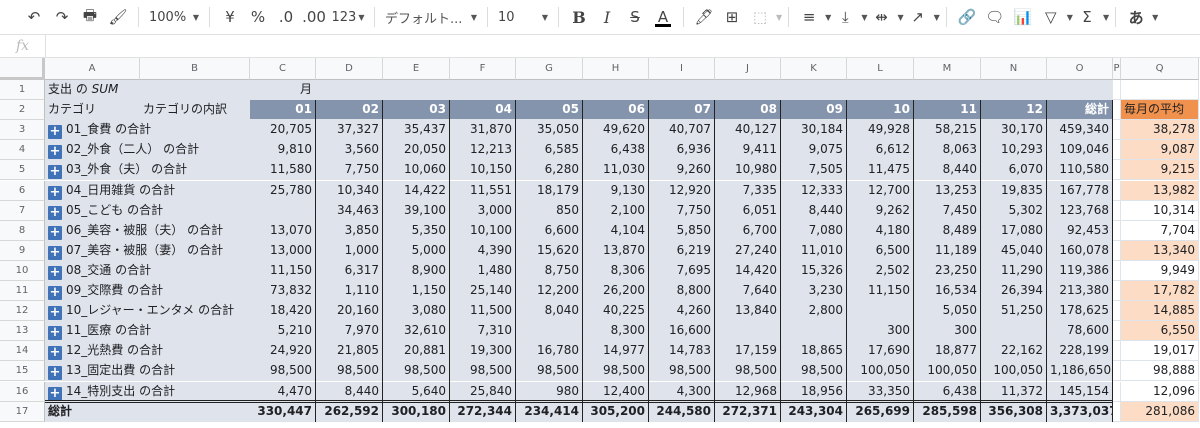  I want to click on value-cell: 14,422, so click(416, 190).